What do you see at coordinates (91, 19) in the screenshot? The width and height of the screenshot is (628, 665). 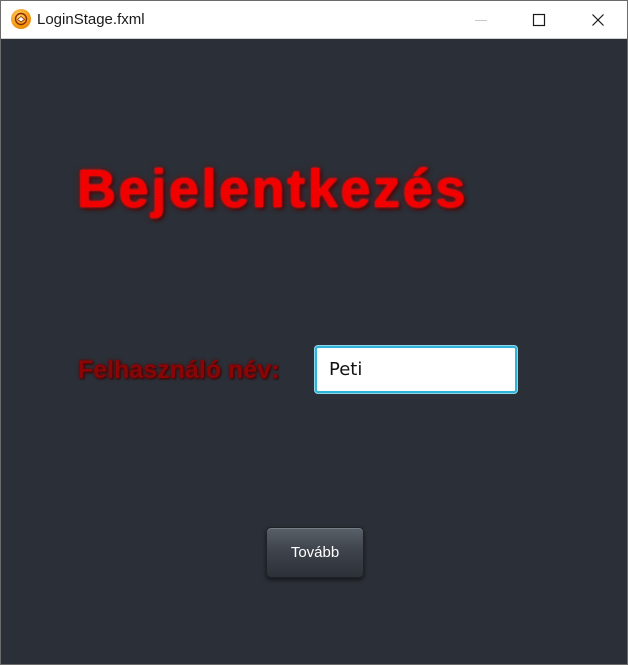 I see `window-title: LoginStage.fxml` at bounding box center [91, 19].